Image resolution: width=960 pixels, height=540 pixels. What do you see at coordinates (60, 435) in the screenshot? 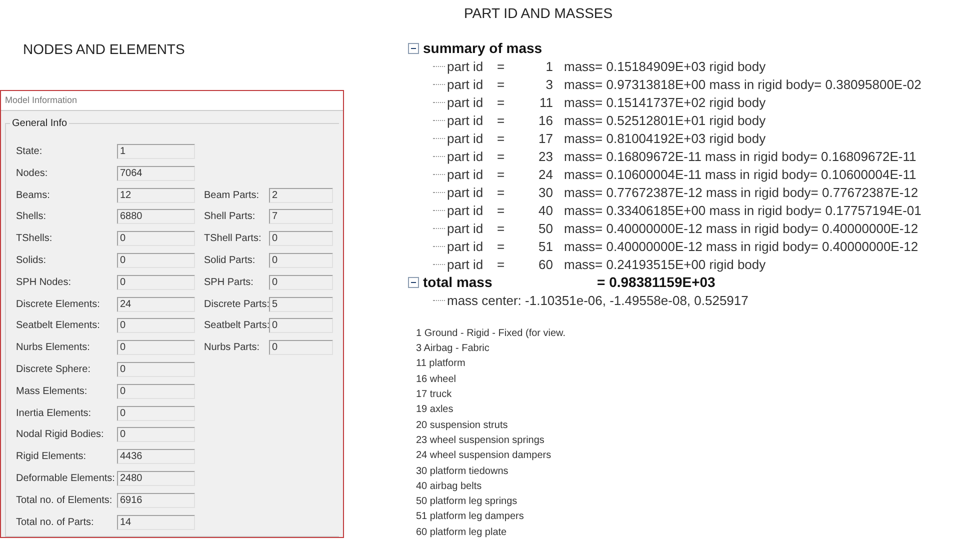
I see `field-label: Nodal Rigid Bodies:` at bounding box center [60, 435].